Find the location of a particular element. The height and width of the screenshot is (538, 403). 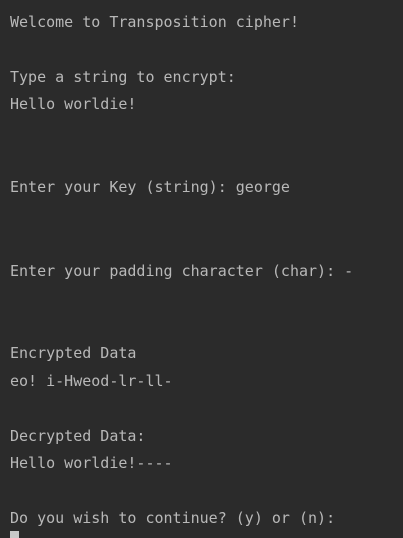

encrypted-label: Encrypted Data is located at coordinates (73, 353).